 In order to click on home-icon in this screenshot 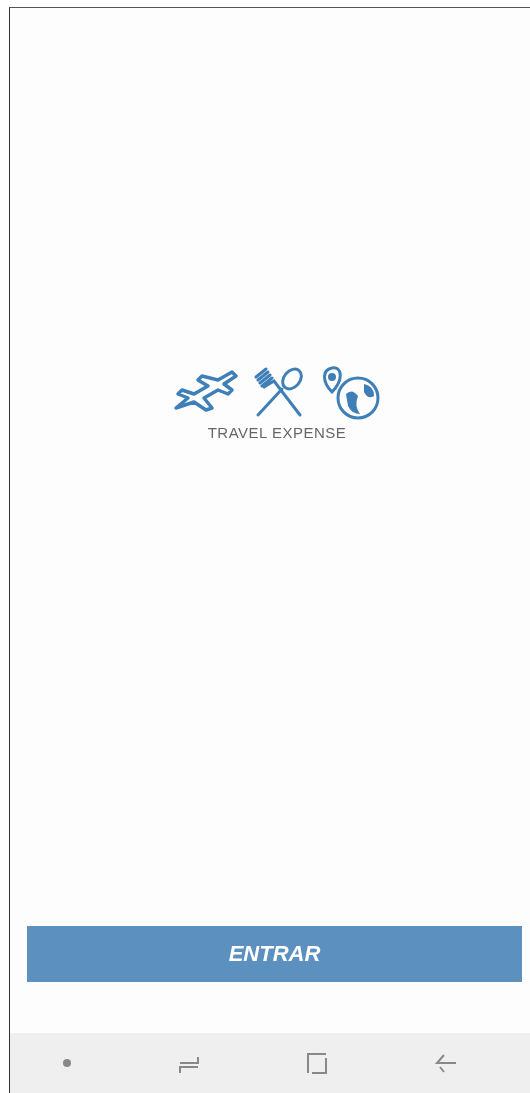, I will do `click(317, 1063)`.